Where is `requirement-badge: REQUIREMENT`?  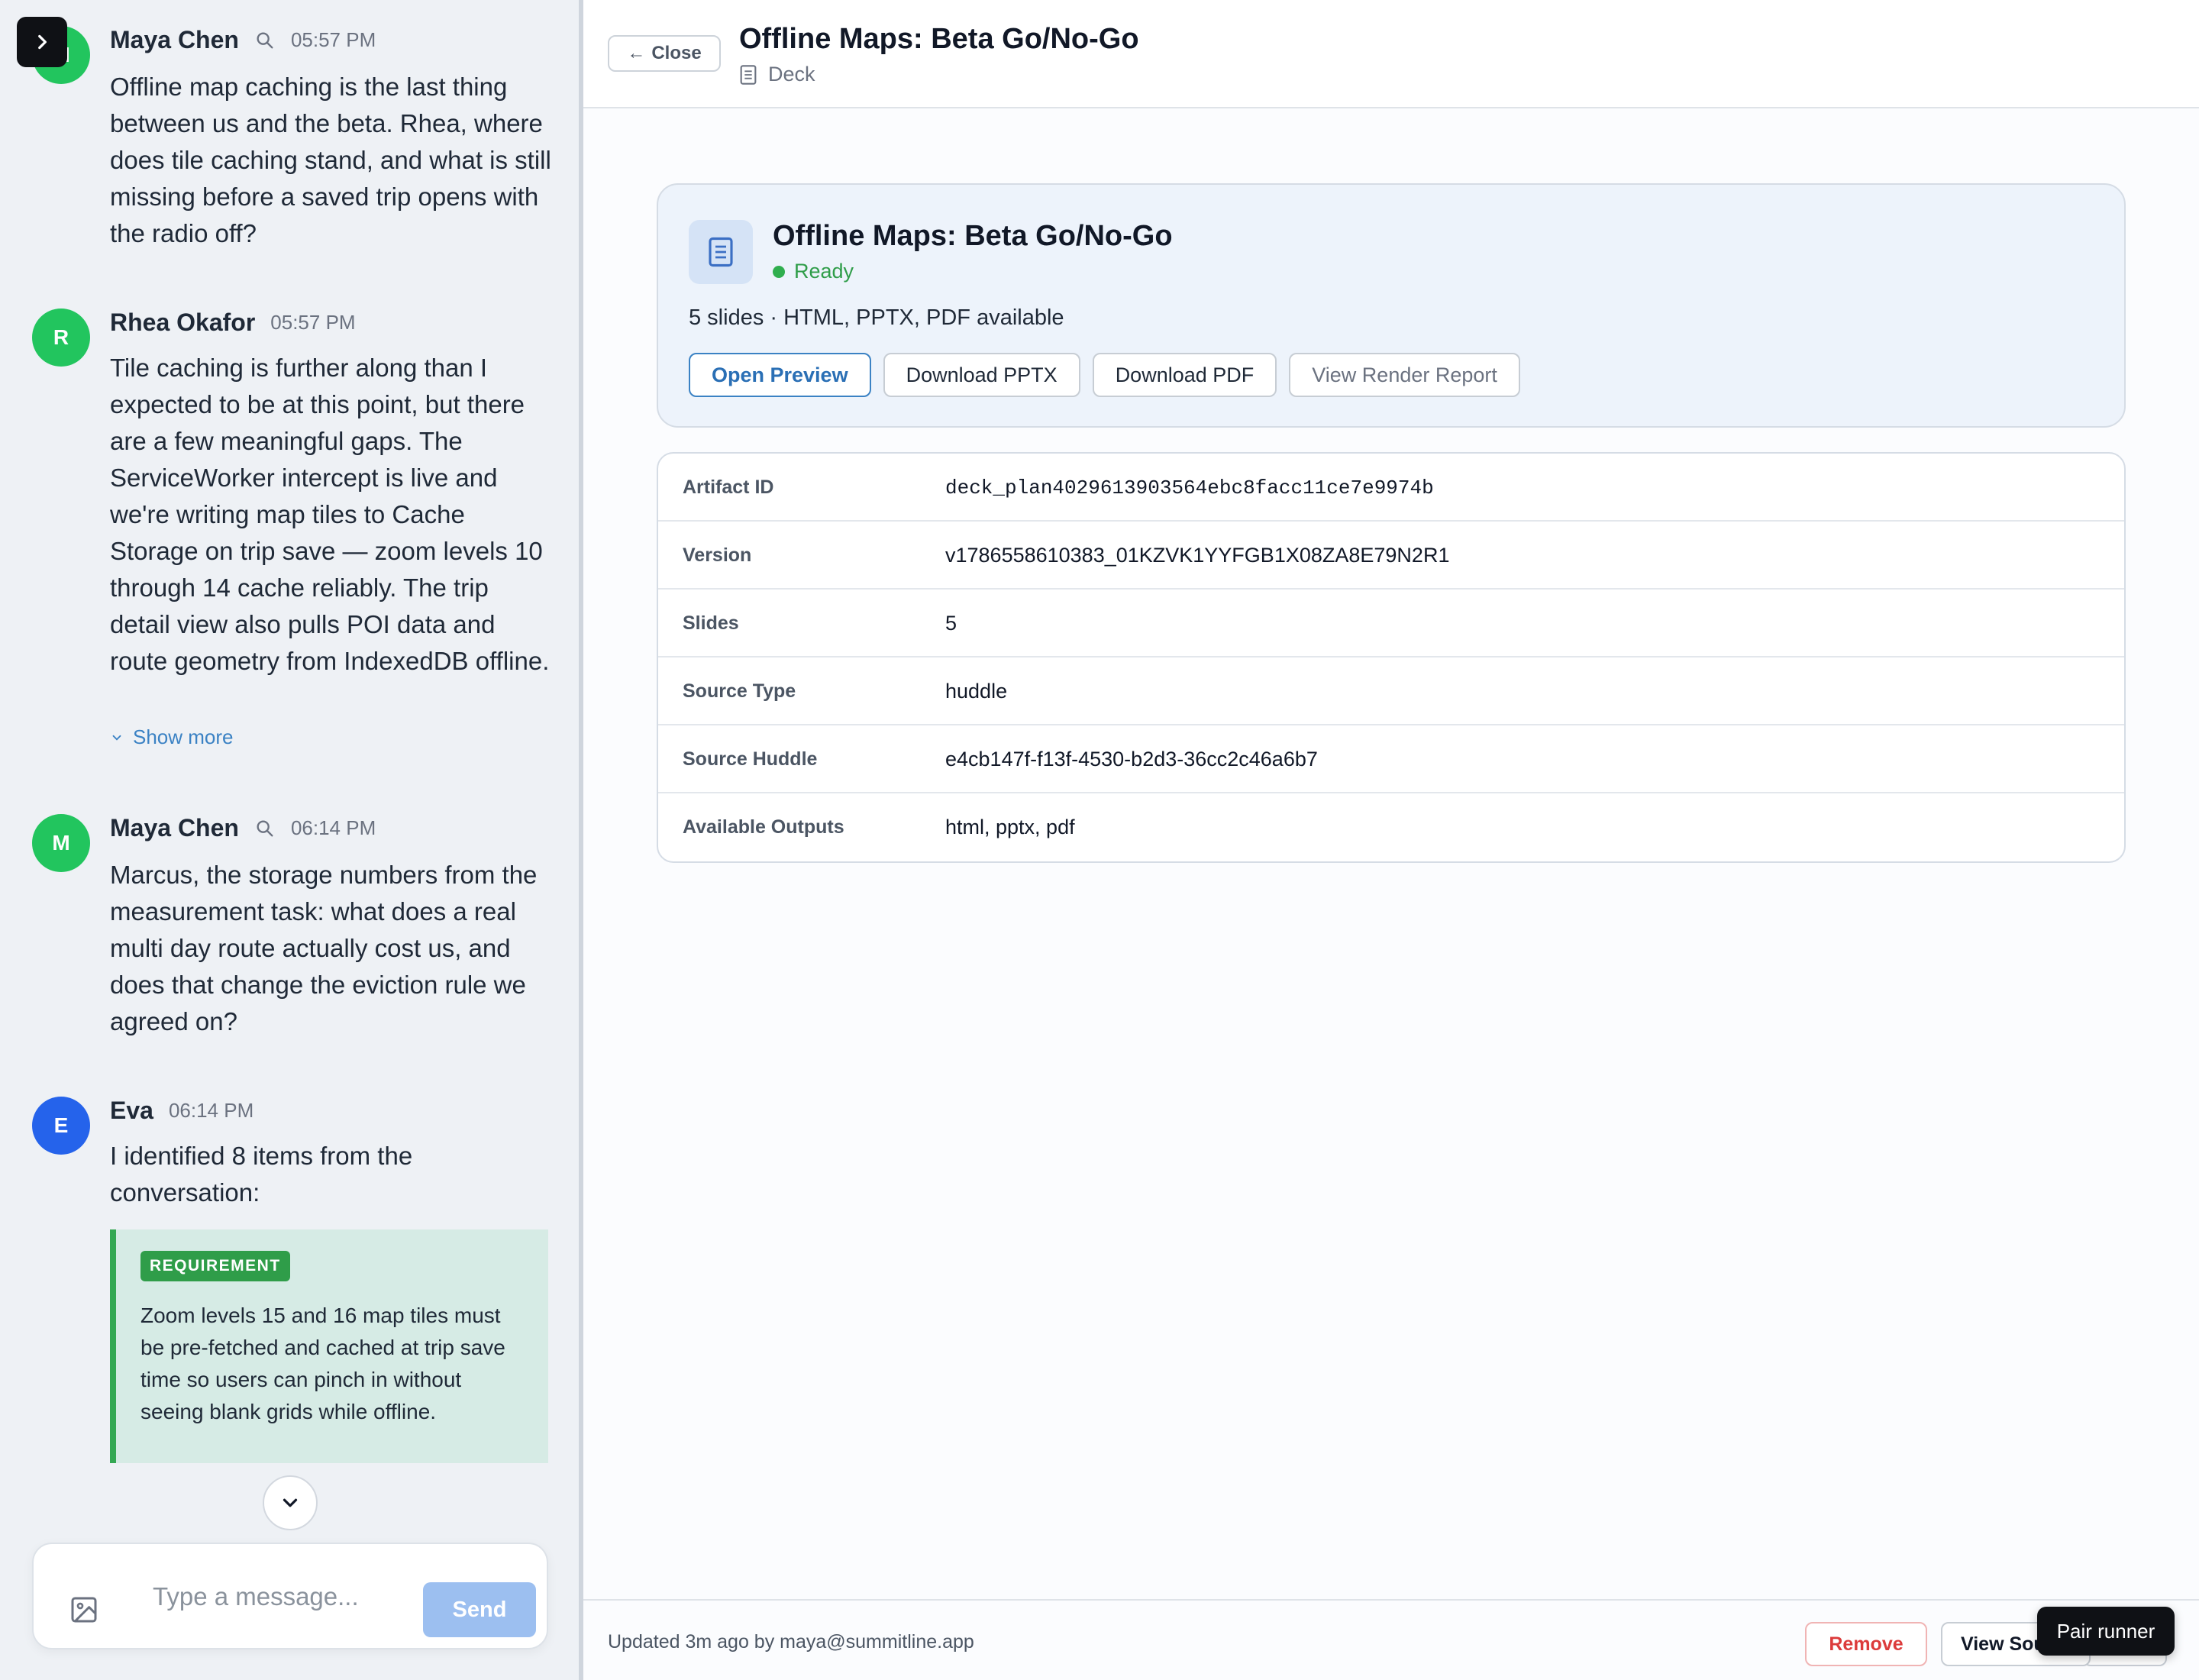
requirement-badge: REQUIREMENT is located at coordinates (215, 1266).